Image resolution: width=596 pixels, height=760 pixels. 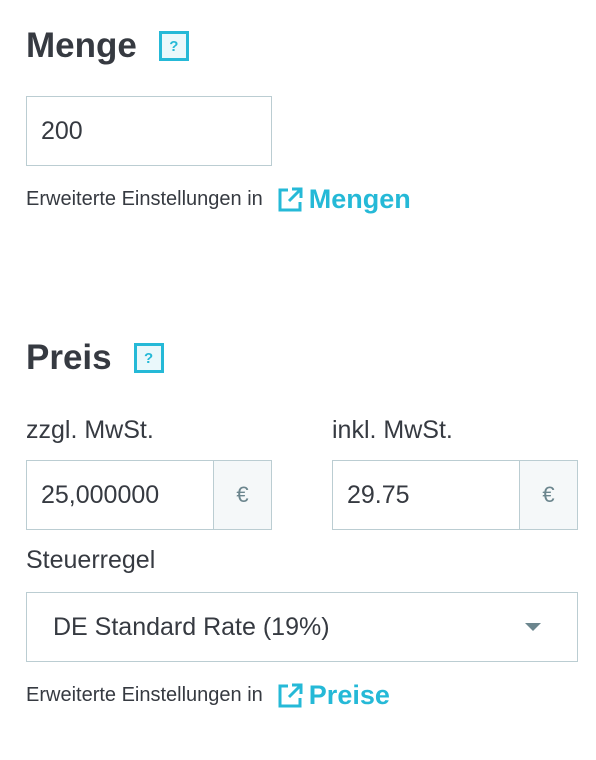 I want to click on price-section-title: Preis ?, so click(x=95, y=358).